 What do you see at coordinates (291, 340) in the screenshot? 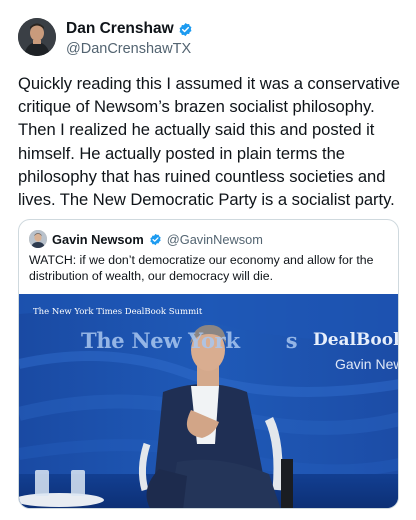
I see `nyt-logo-tail: s` at bounding box center [291, 340].